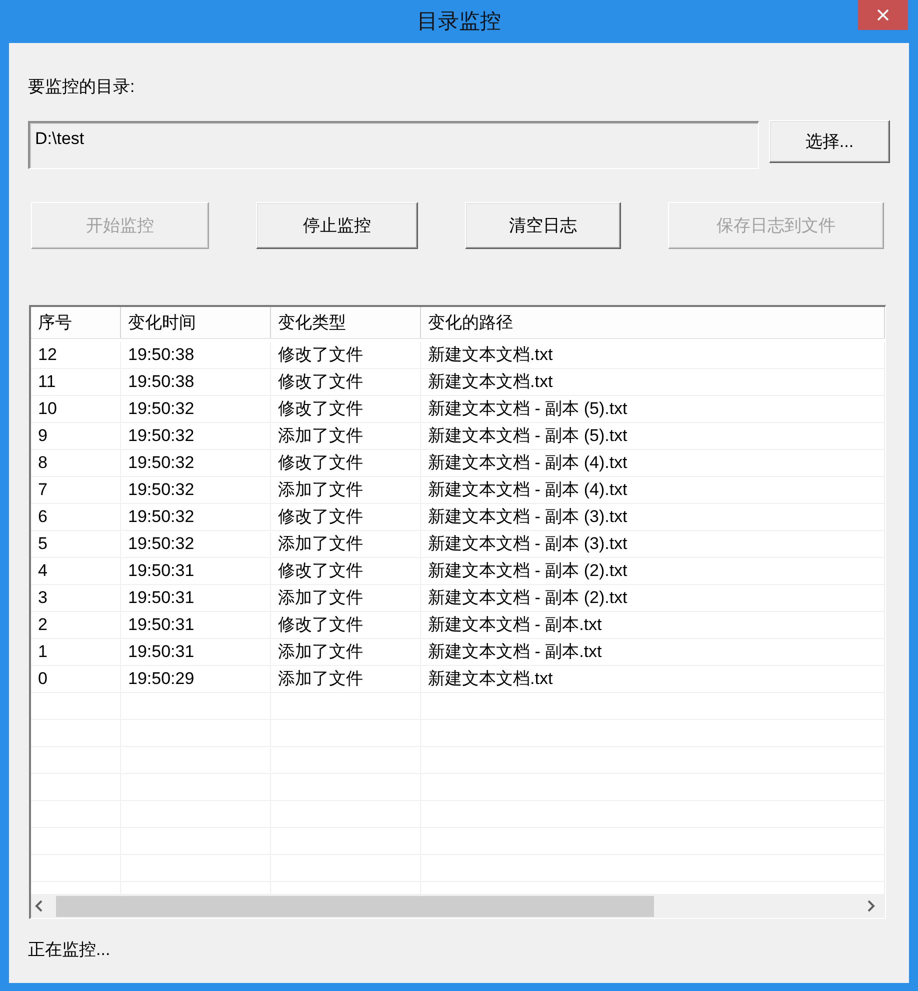 The image size is (918, 991). I want to click on table-cell: 5, so click(76, 544).